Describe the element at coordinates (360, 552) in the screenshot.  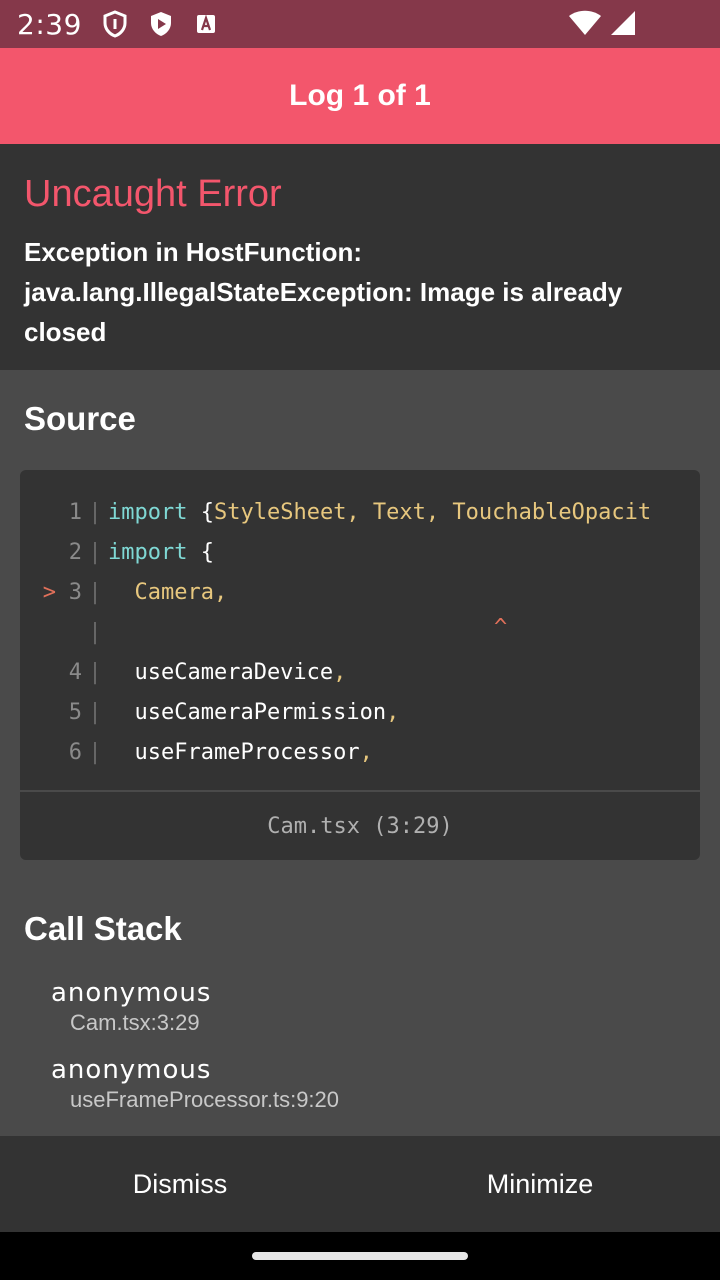
I see `code-line: 2 | import {` at that location.